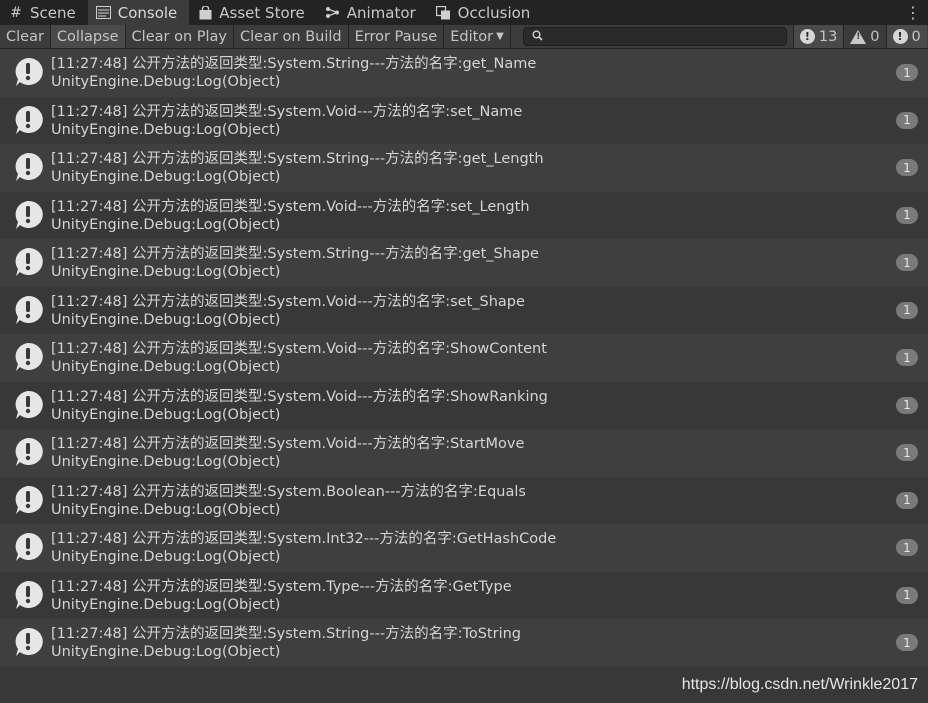 This screenshot has height=703, width=928. I want to click on occlusion-icon, so click(444, 13).